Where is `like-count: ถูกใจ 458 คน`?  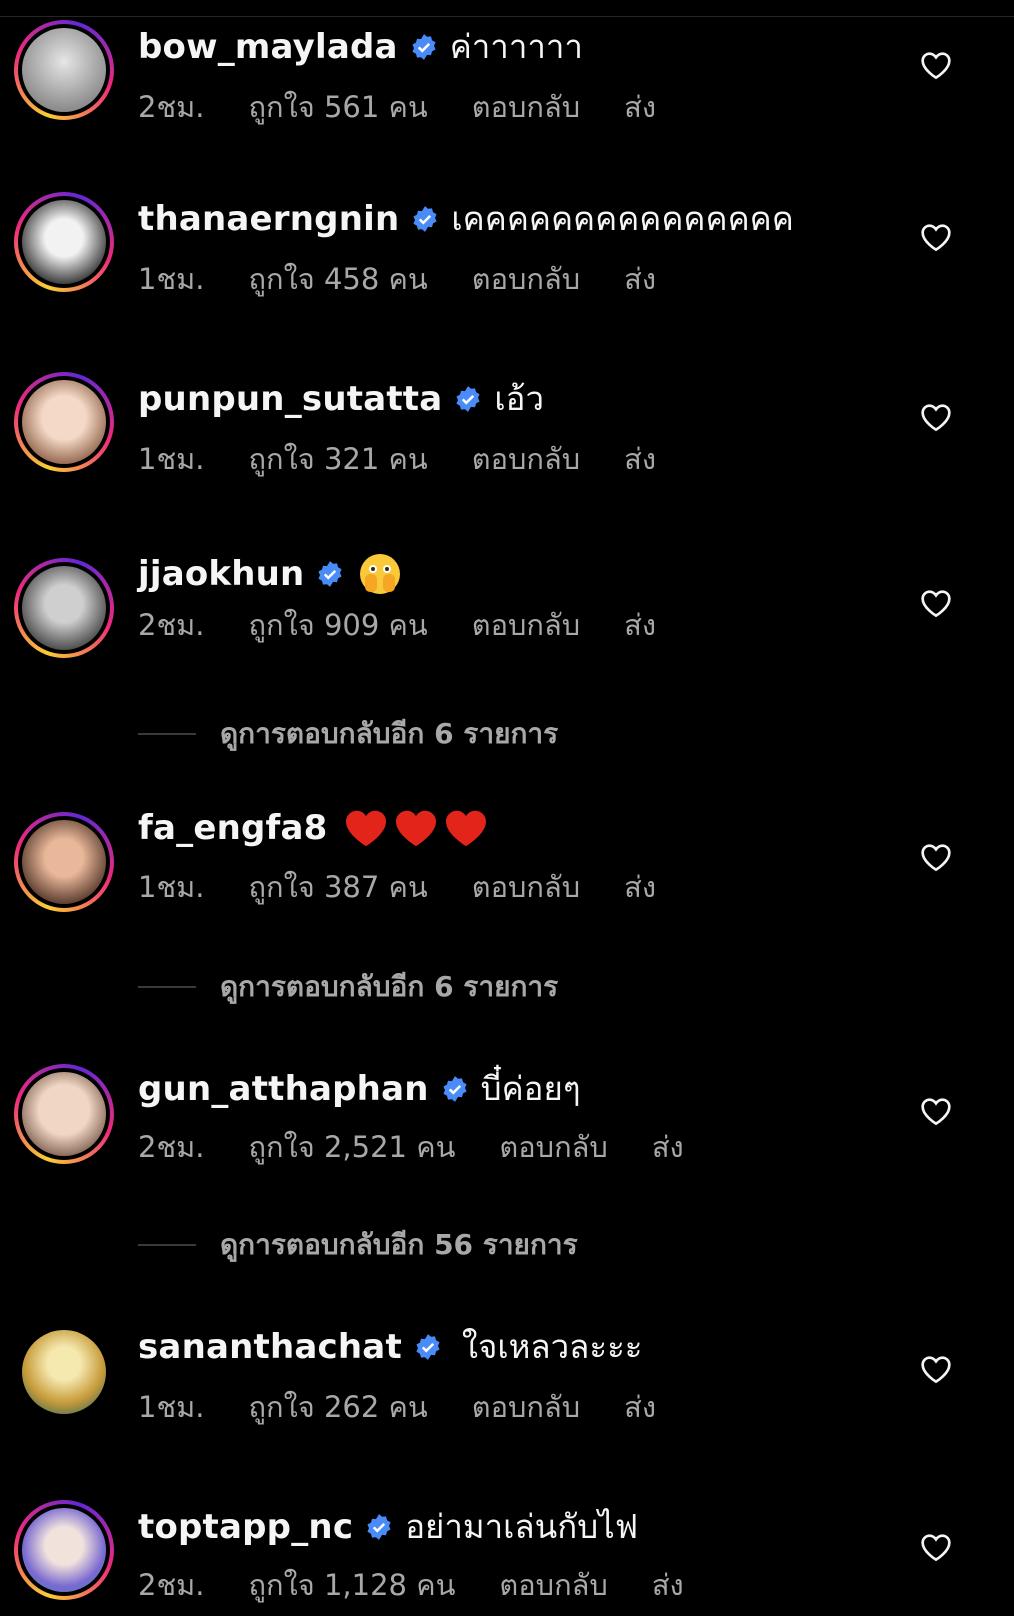
like-count: ถูกใจ 458 คน is located at coordinates (337, 279).